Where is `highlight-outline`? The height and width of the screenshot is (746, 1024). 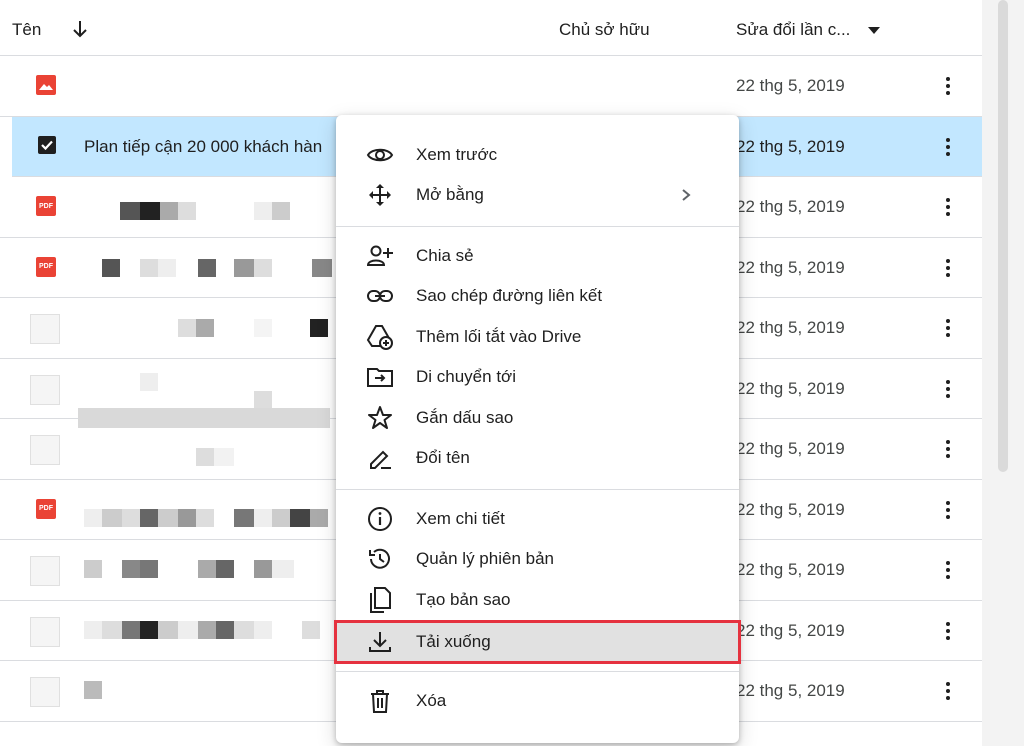
highlight-outline is located at coordinates (537, 642).